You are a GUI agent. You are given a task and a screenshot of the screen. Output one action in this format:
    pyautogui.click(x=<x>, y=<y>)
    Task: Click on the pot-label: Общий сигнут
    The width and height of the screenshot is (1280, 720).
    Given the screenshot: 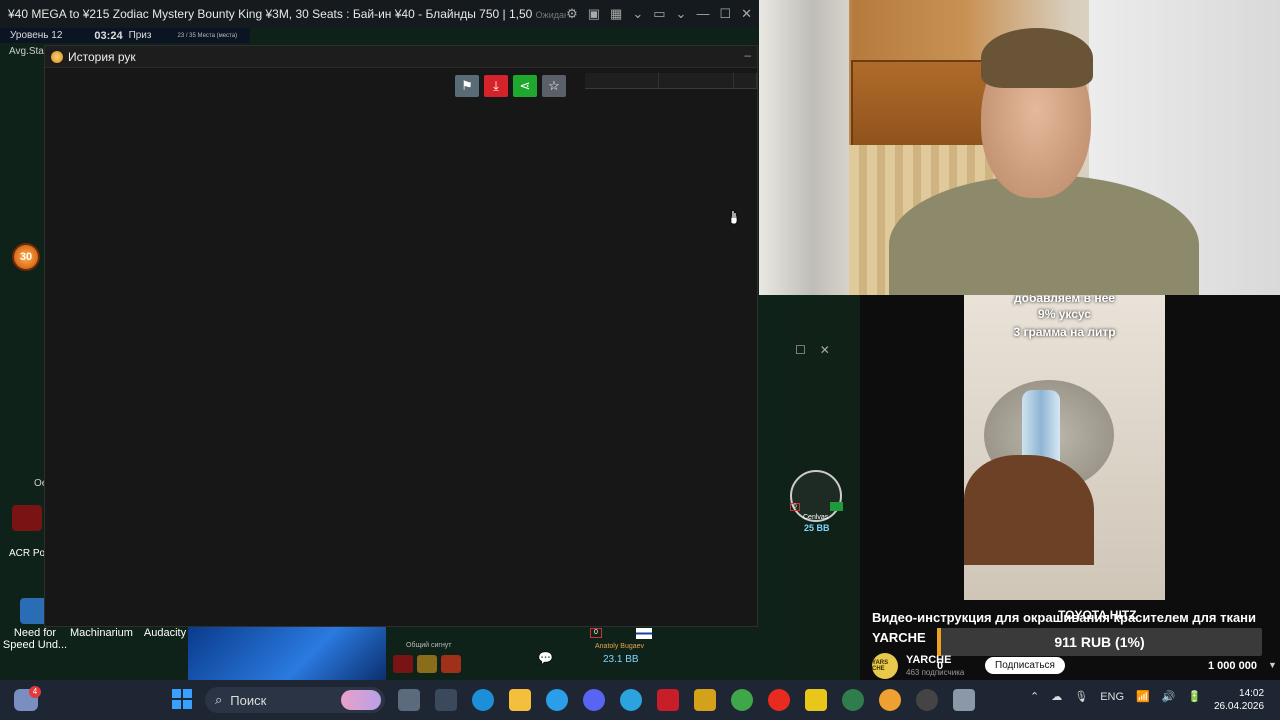 What is the action you would take?
    pyautogui.click(x=429, y=645)
    